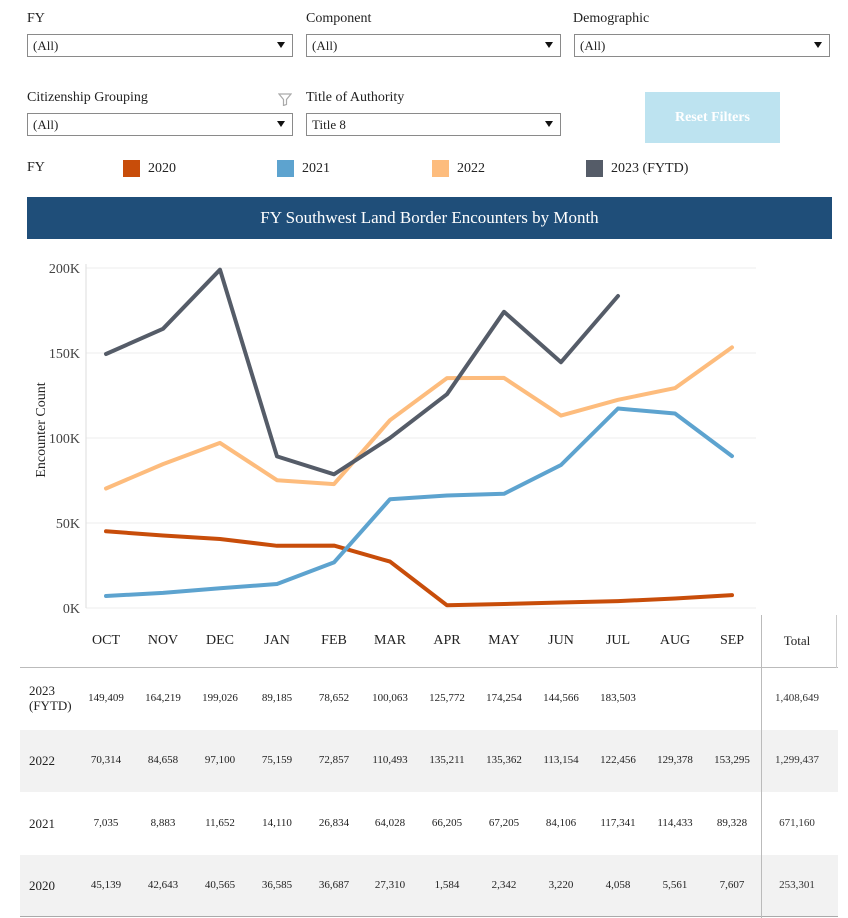 The height and width of the screenshot is (918, 848). Describe the element at coordinates (797, 885) in the screenshot. I see `table-cell: 253,301` at that location.